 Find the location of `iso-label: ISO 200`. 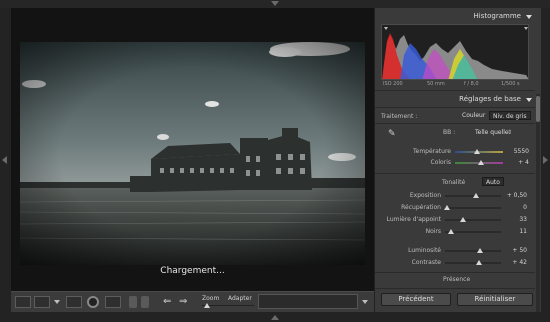

iso-label: ISO 200 is located at coordinates (393, 84).